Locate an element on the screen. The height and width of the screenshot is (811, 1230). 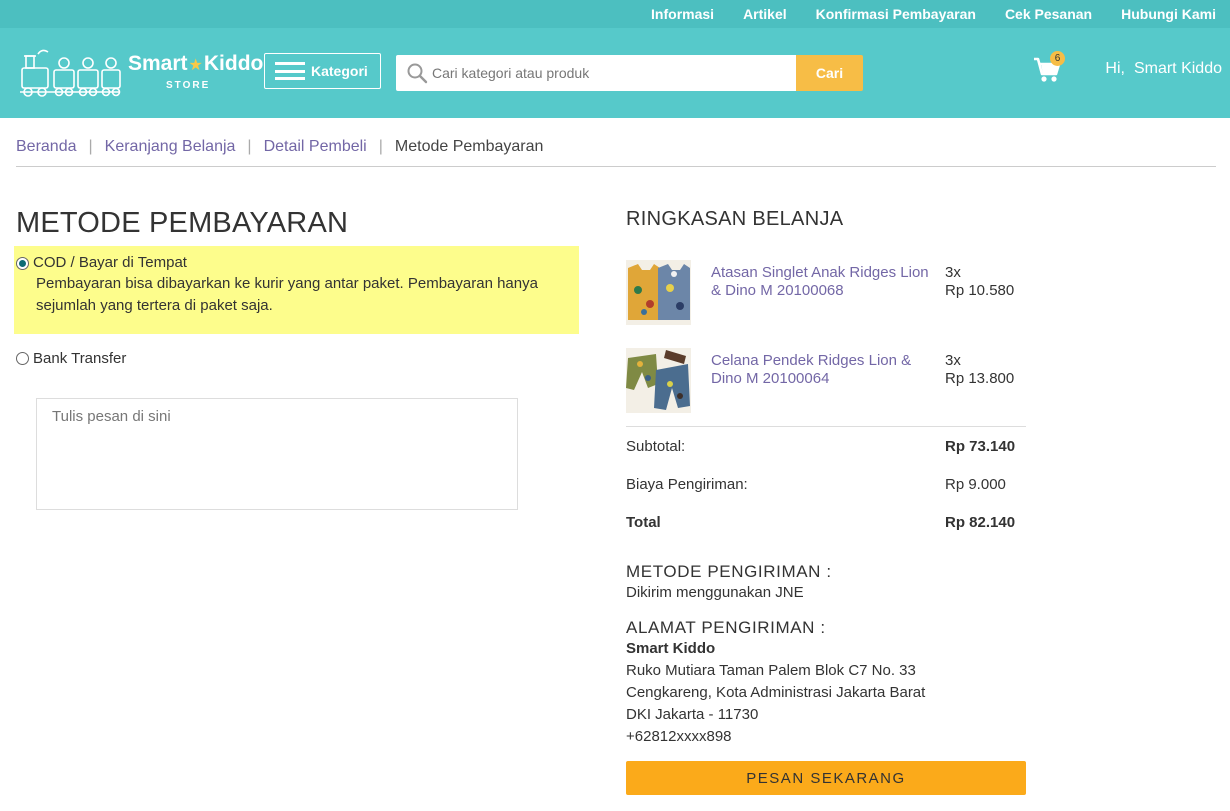
breadcrumb-current: Metode Pembayaran is located at coordinates (469, 146).